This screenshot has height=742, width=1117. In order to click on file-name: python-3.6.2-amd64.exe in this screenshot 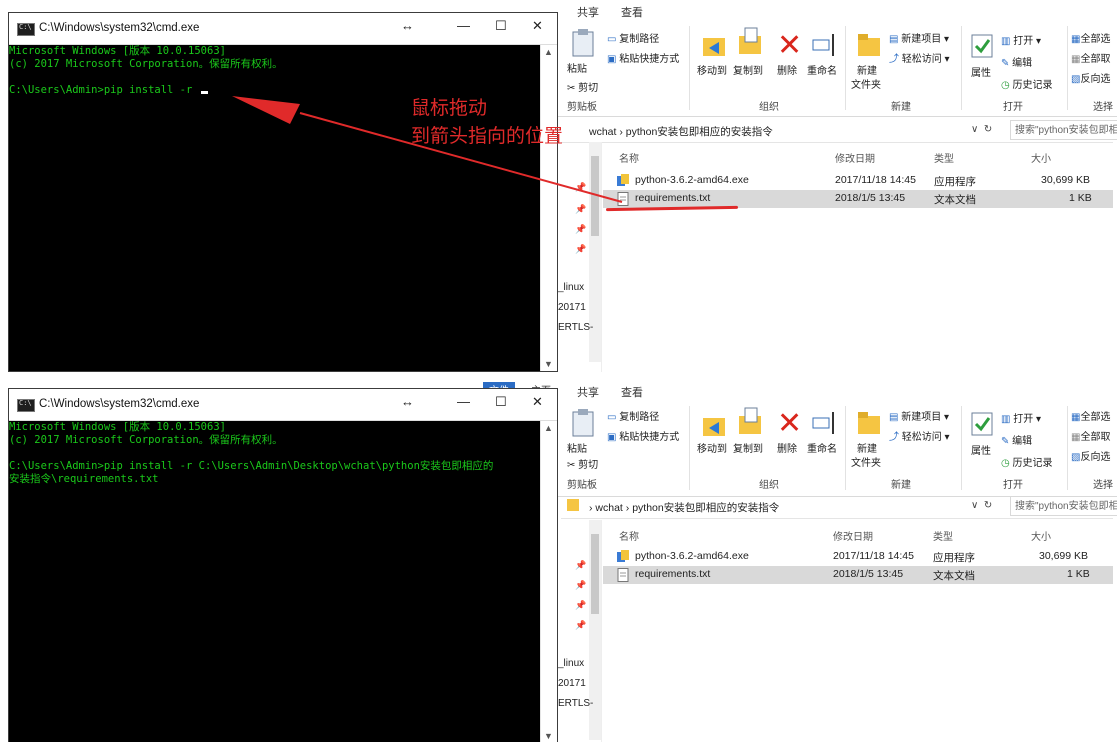, I will do `click(692, 556)`.